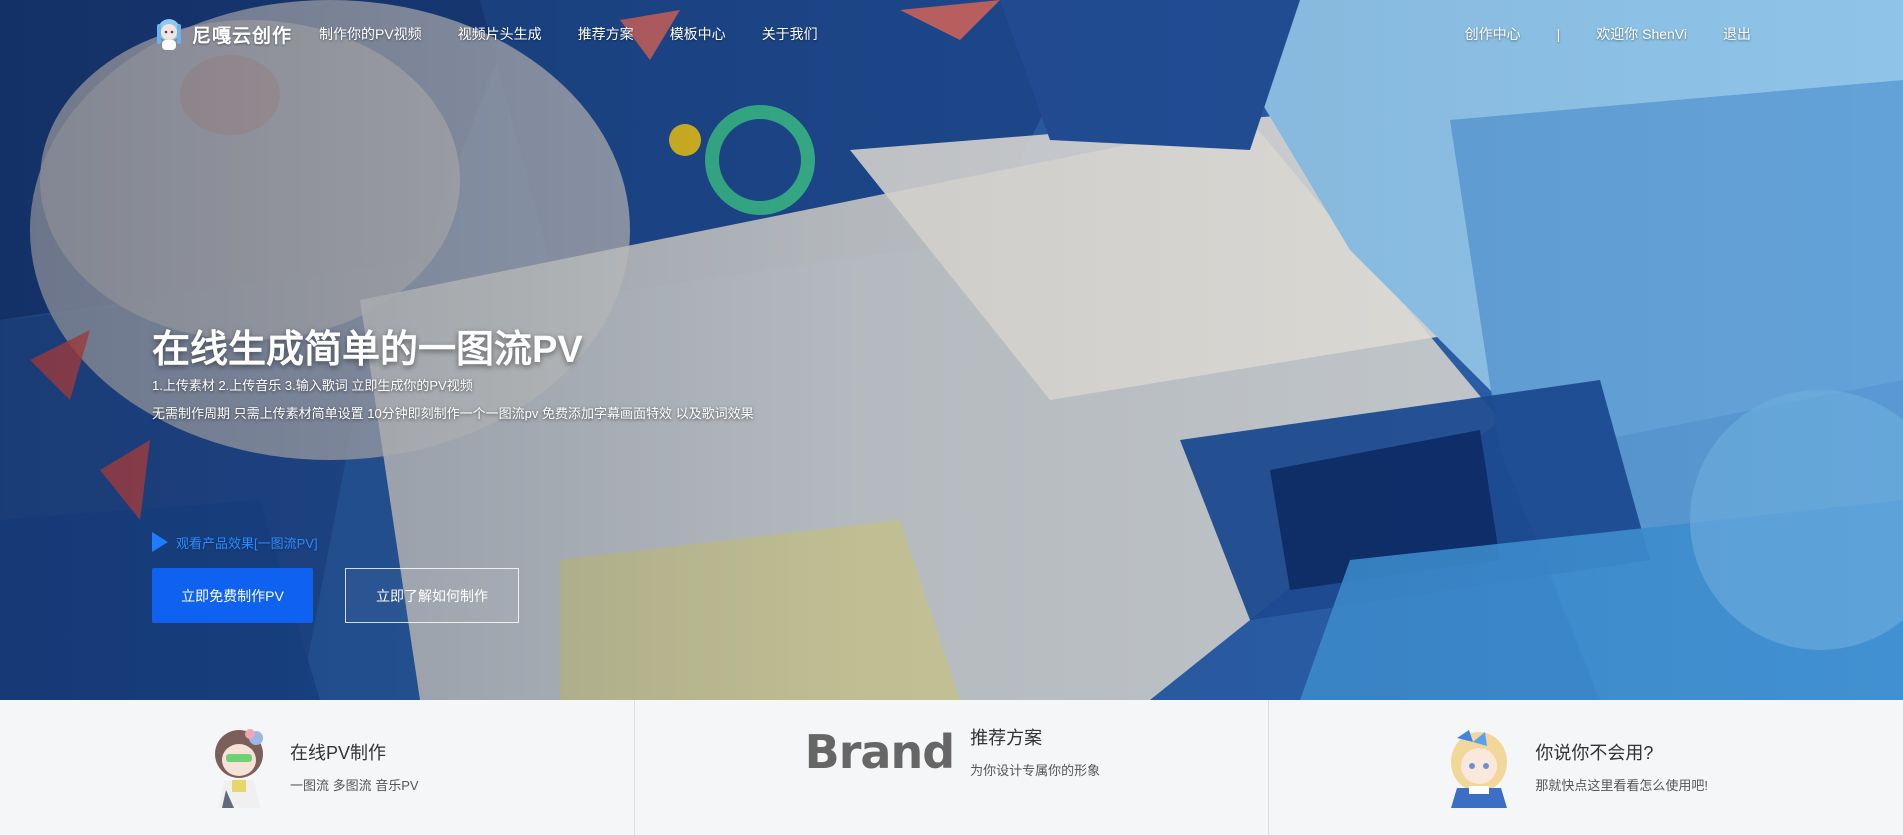 The height and width of the screenshot is (835, 1903). I want to click on learn-how-button: 立即了解如何制作, so click(432, 595).